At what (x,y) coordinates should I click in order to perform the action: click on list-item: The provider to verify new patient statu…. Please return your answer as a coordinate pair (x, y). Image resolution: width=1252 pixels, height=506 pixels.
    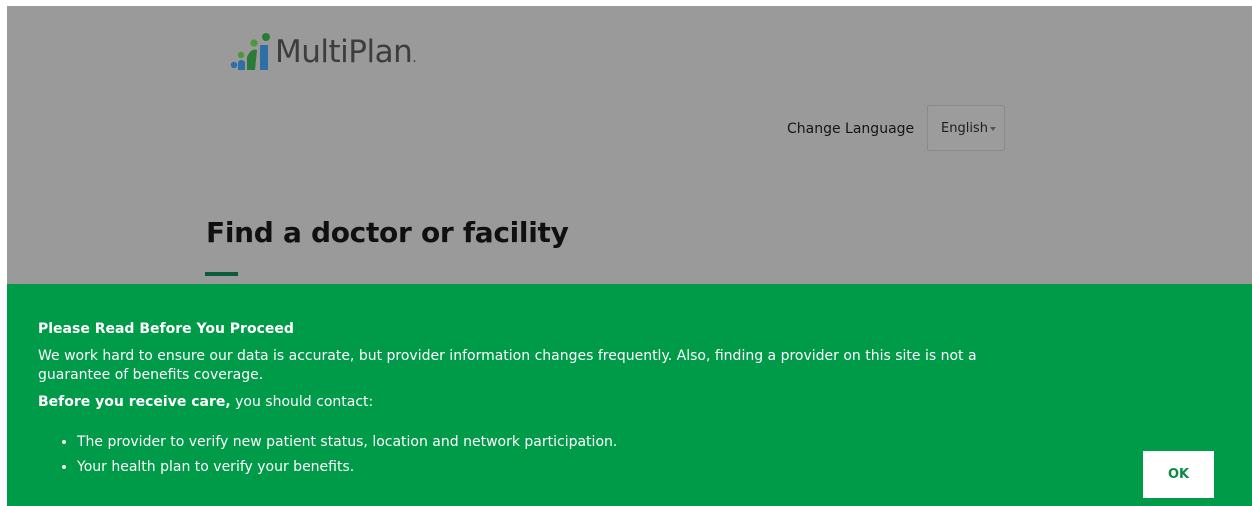
    Looking at the image, I should click on (347, 442).